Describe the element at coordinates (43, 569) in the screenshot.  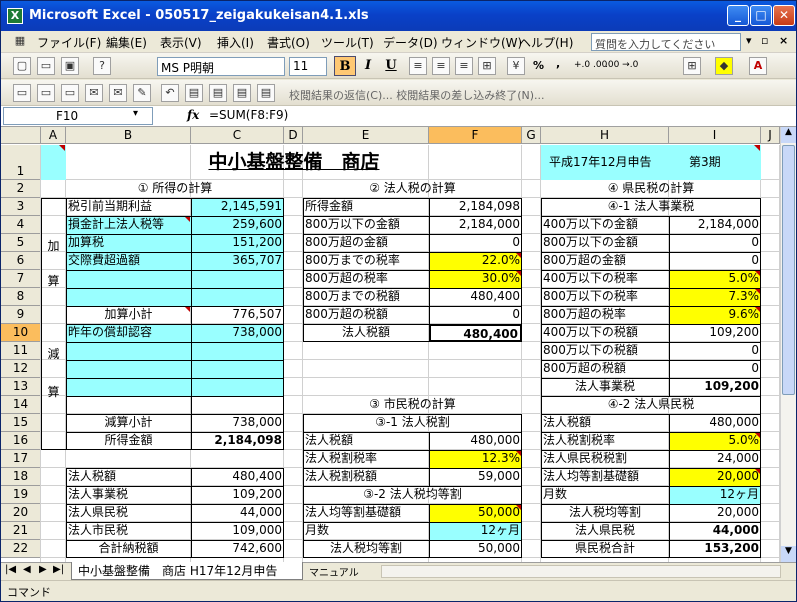
I see `next-sheet-icon: ▶` at that location.